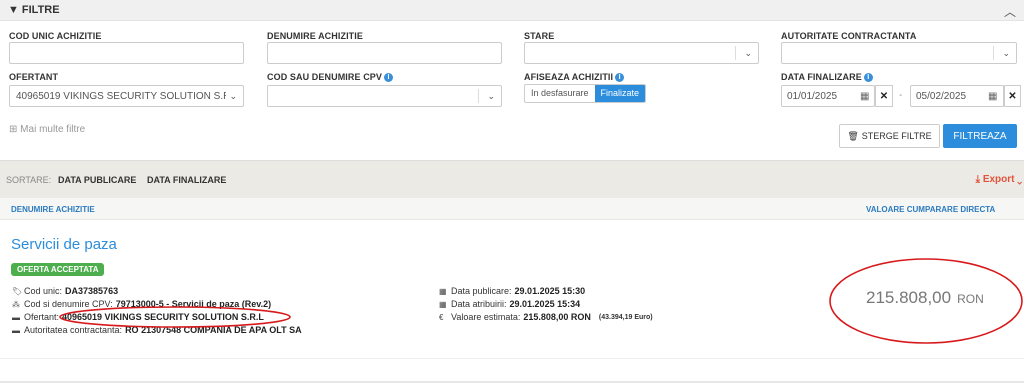 This screenshot has height=385, width=1024. Describe the element at coordinates (926, 301) in the screenshot. I see `value-highlight-ellipse` at that location.